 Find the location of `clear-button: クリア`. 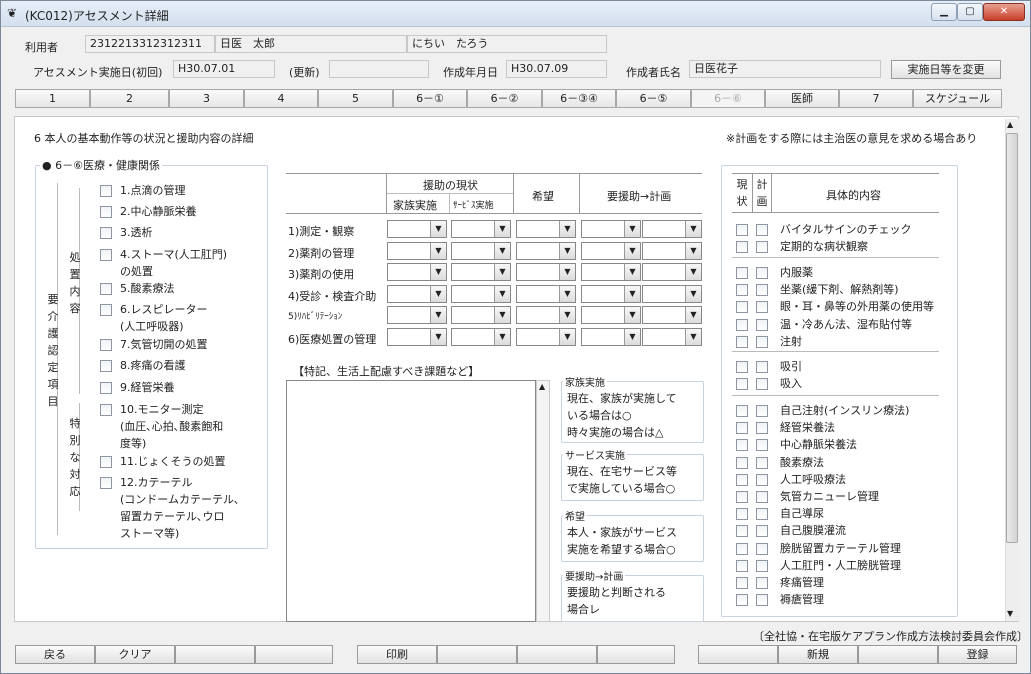

clear-button: クリア is located at coordinates (135, 654).